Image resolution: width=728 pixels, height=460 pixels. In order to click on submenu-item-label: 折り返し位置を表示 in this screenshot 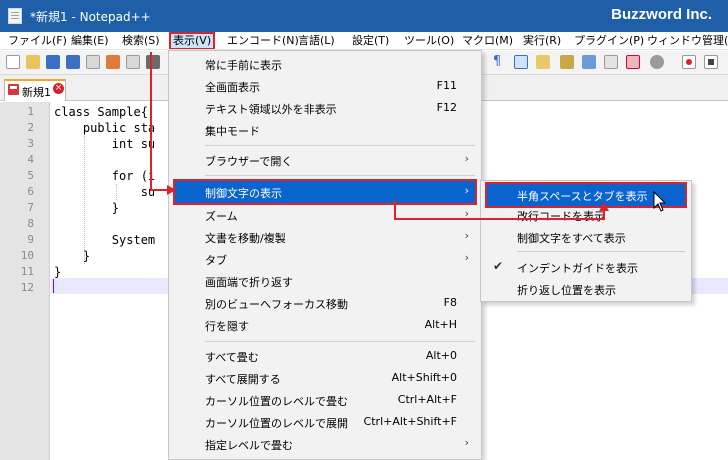, I will do `click(566, 290)`.